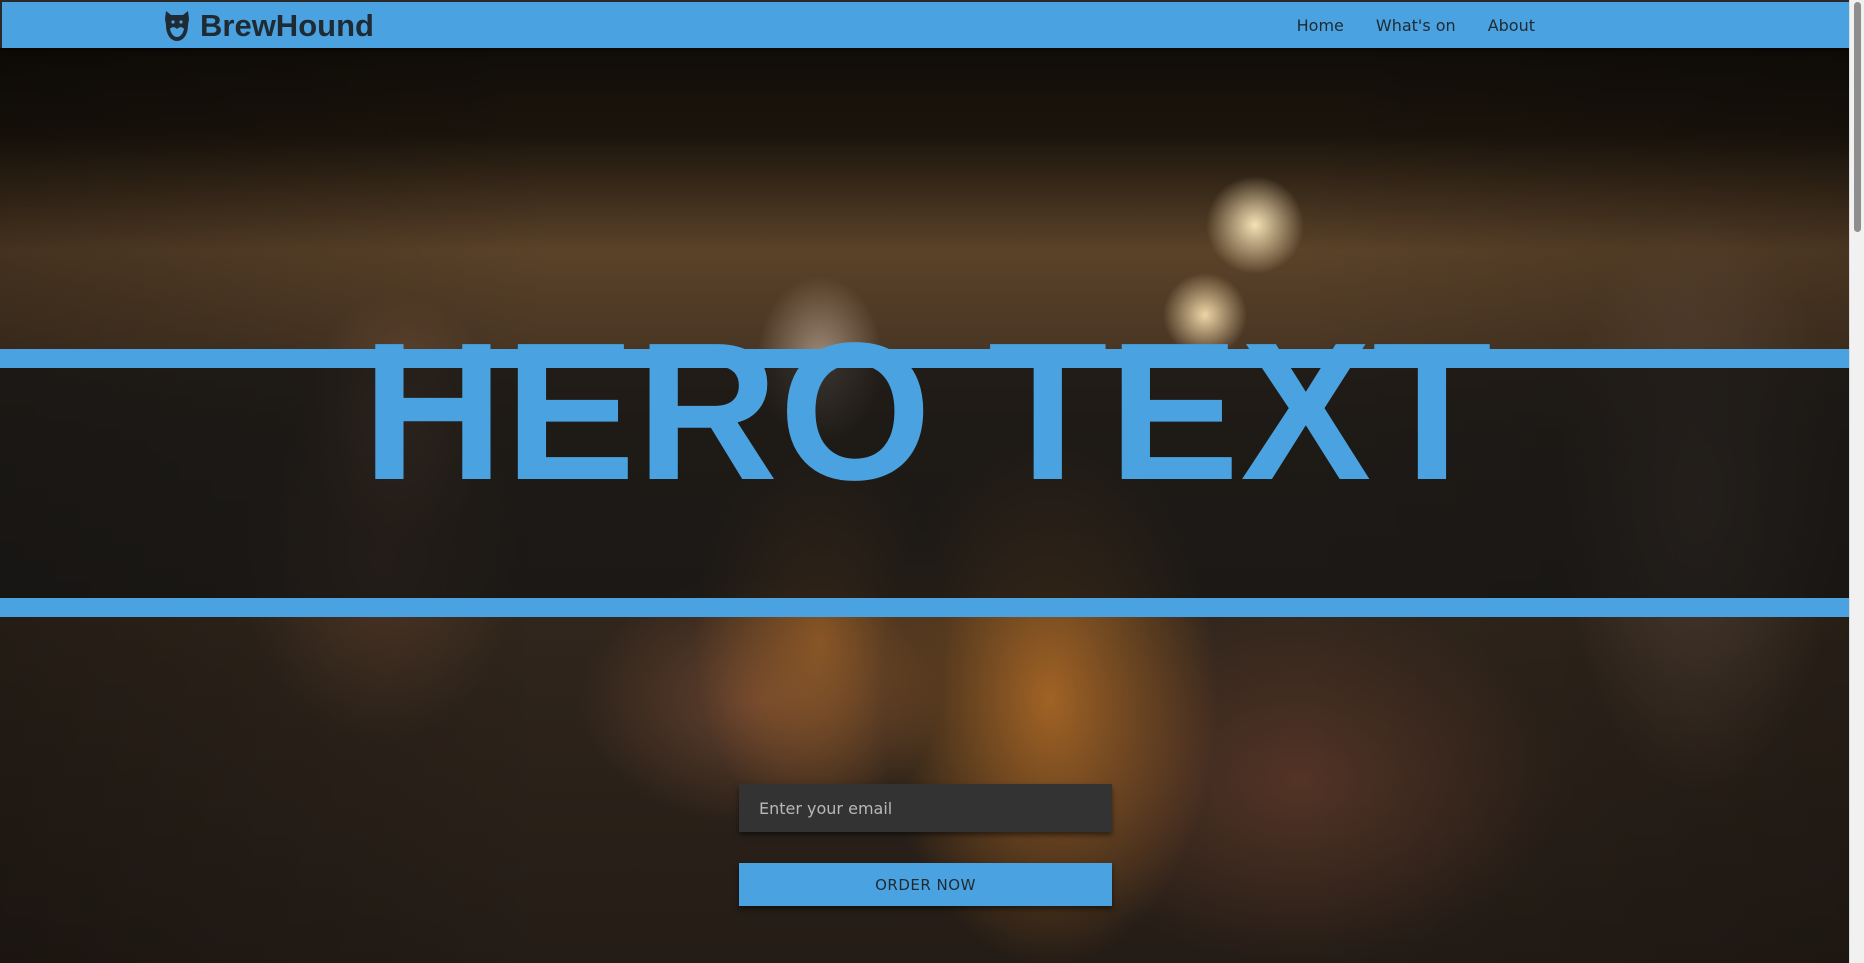  I want to click on hound-logo-icon, so click(177, 26).